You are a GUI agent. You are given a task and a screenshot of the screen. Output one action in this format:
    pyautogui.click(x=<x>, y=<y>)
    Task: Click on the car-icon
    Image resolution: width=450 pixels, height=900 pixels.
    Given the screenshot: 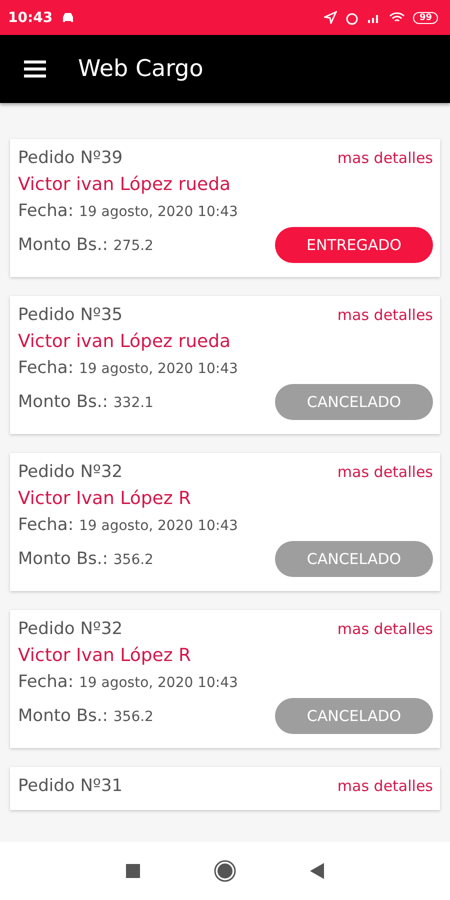 What is the action you would take?
    pyautogui.click(x=67, y=18)
    